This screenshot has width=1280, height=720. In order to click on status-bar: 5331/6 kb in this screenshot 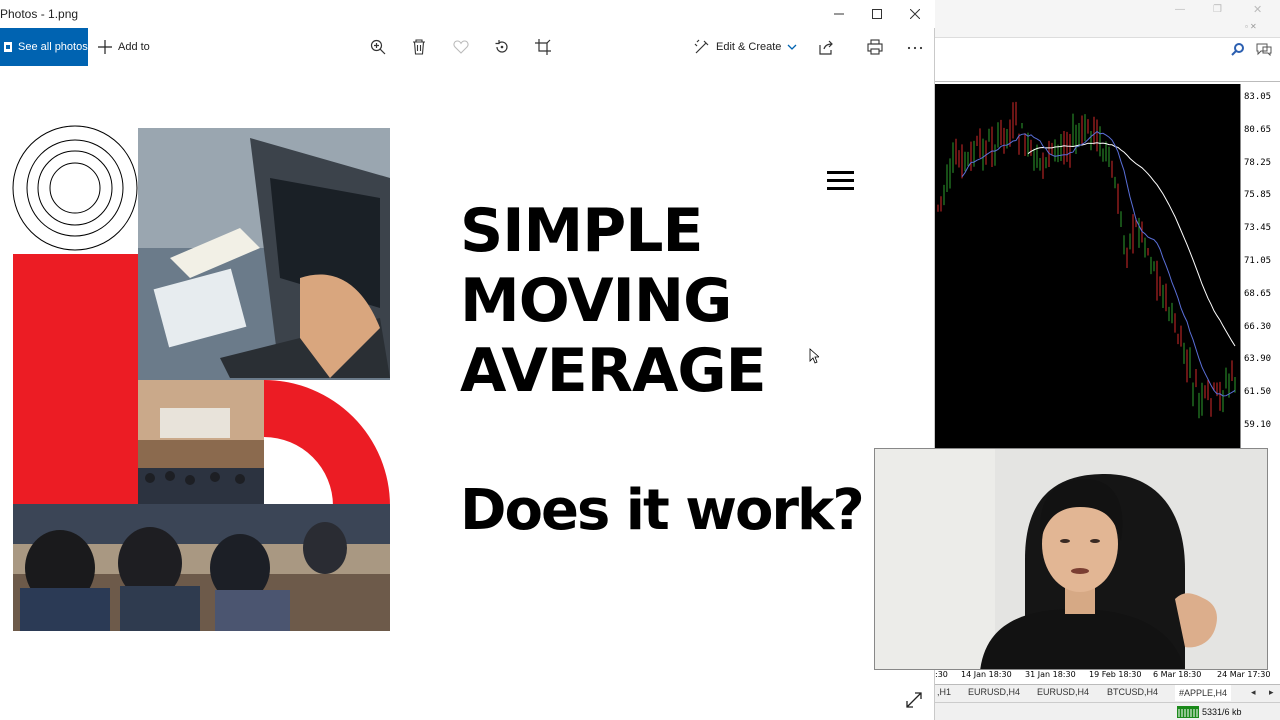, I will do `click(1107, 711)`.